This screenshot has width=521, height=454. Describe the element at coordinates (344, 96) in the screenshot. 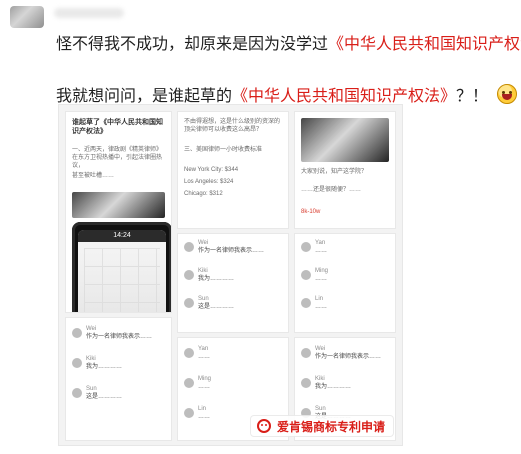

I see `post-text-line-2-law-name: 《中华人民共和国知识产权法》` at that location.